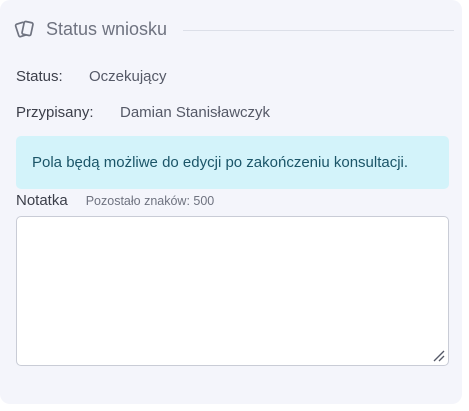 The image size is (469, 411). I want to click on panel-header: Status wniosku, so click(234, 29).